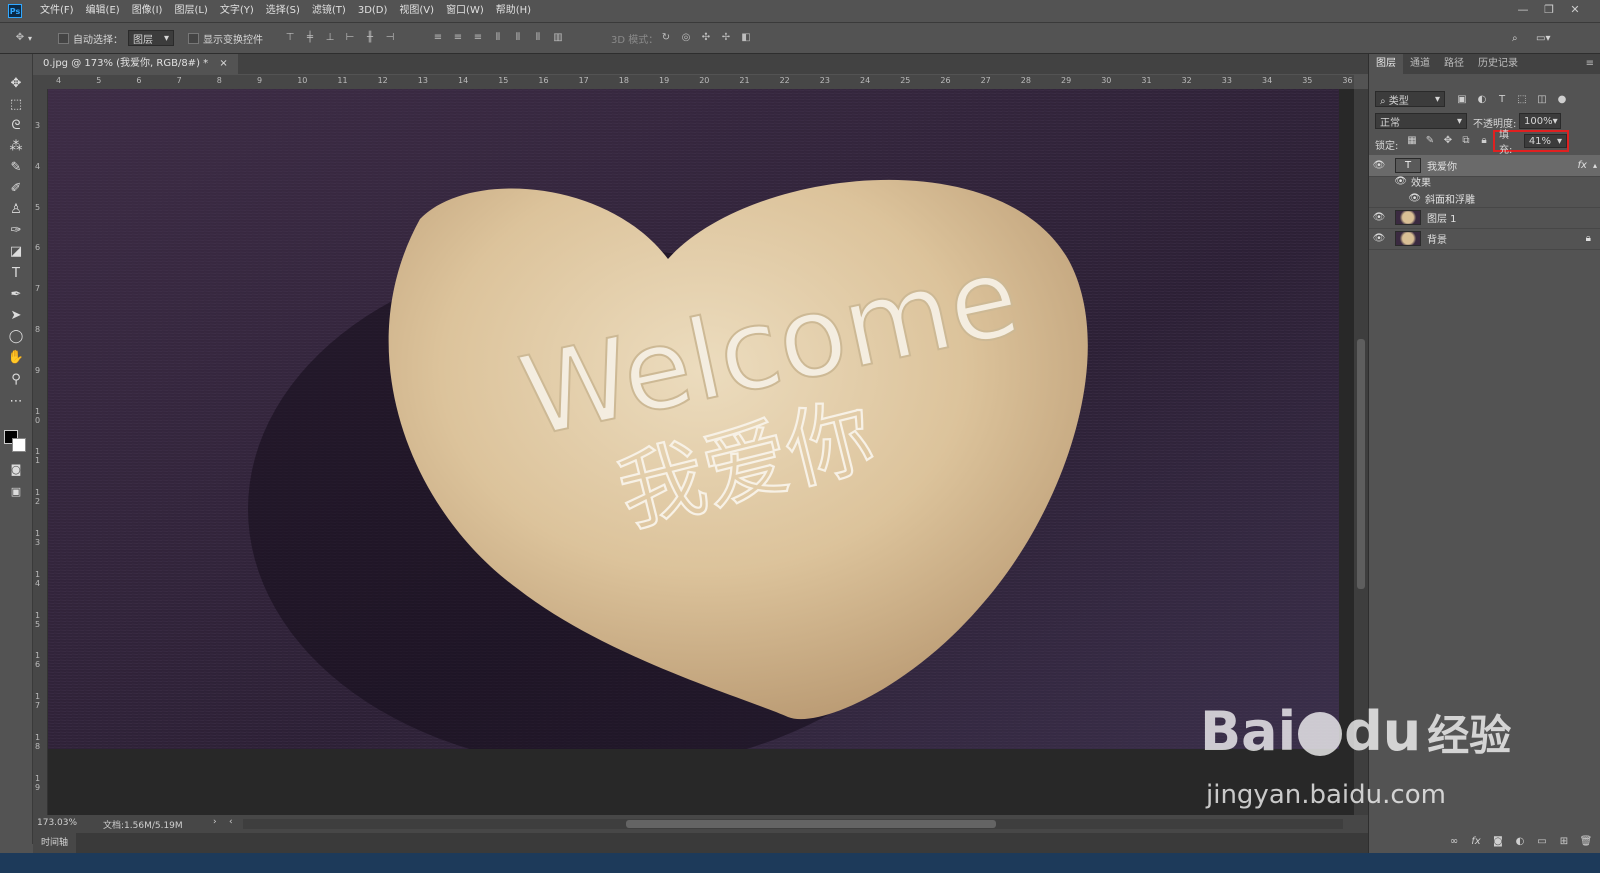 Image resolution: width=1600 pixels, height=873 pixels. Describe the element at coordinates (1523, 10) in the screenshot. I see `minimize-button: —` at that location.